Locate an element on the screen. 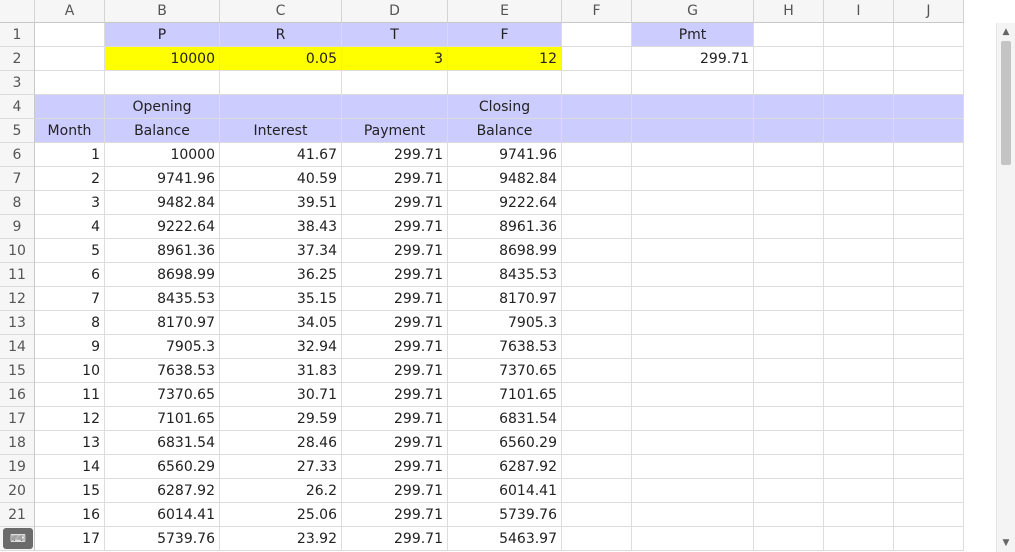 This screenshot has height=552, width=1015. cell-i2 is located at coordinates (859, 59).